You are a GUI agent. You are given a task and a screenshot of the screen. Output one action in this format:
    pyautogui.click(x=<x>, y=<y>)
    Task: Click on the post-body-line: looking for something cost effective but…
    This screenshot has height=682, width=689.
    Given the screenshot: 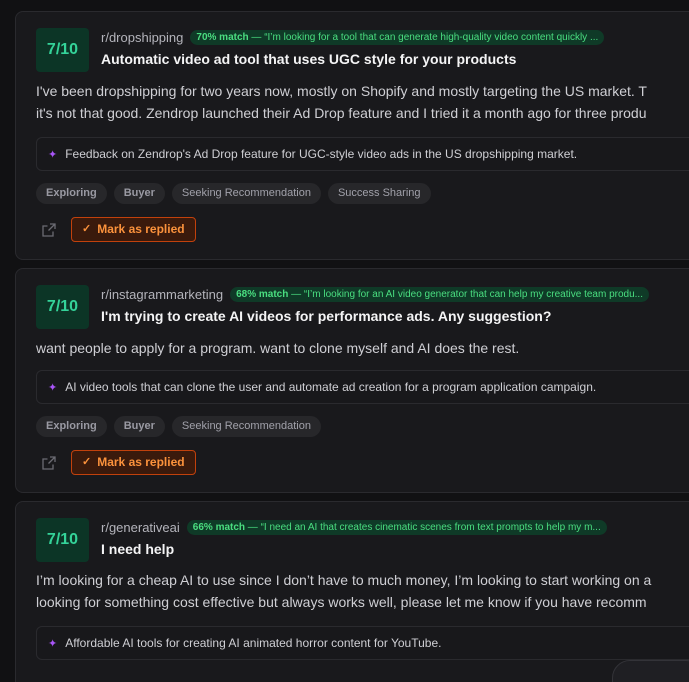 What is the action you would take?
    pyautogui.click(x=341, y=602)
    